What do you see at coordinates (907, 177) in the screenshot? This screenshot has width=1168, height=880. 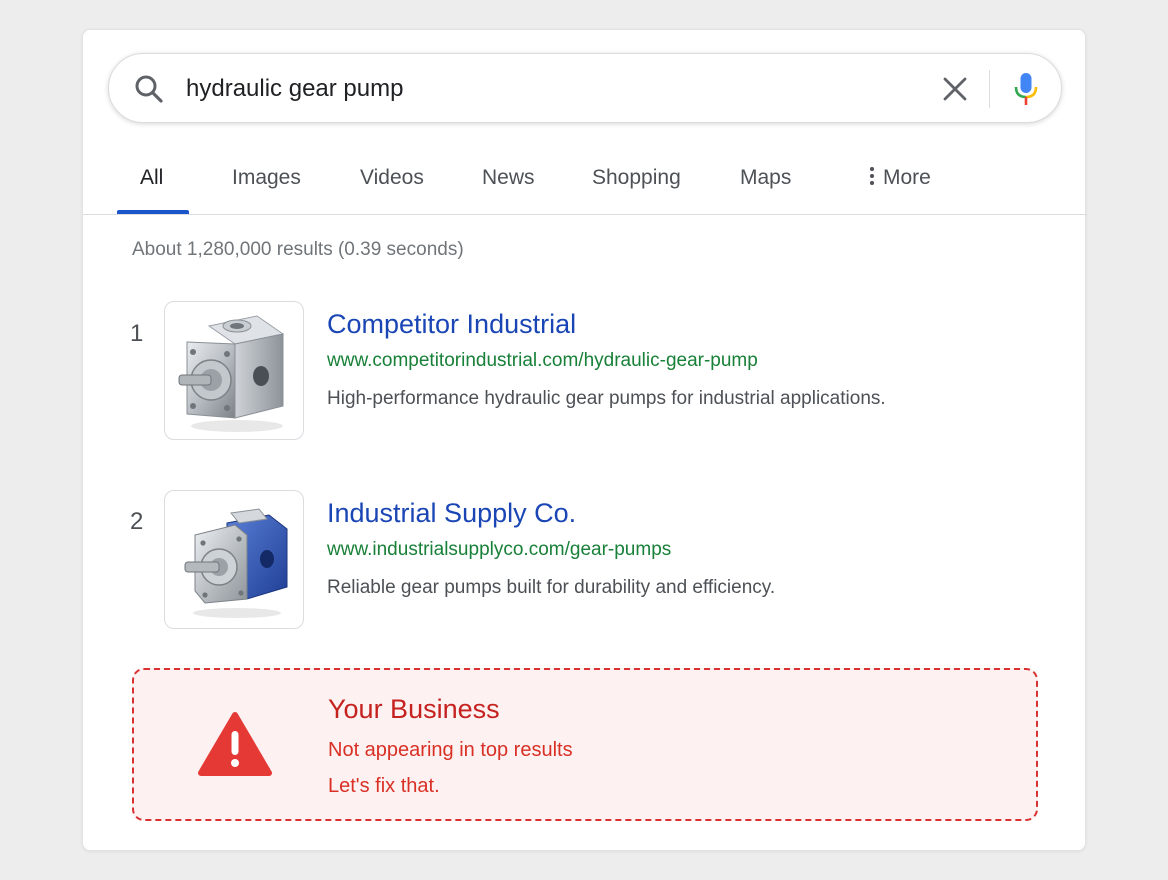 I see `tab-more-label: More` at bounding box center [907, 177].